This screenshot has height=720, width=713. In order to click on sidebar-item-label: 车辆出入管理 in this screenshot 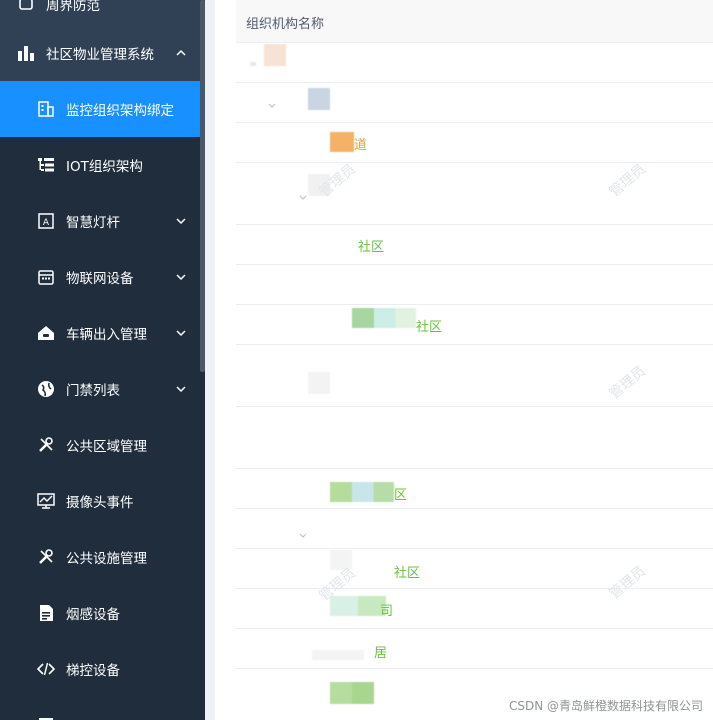, I will do `click(106, 335)`.